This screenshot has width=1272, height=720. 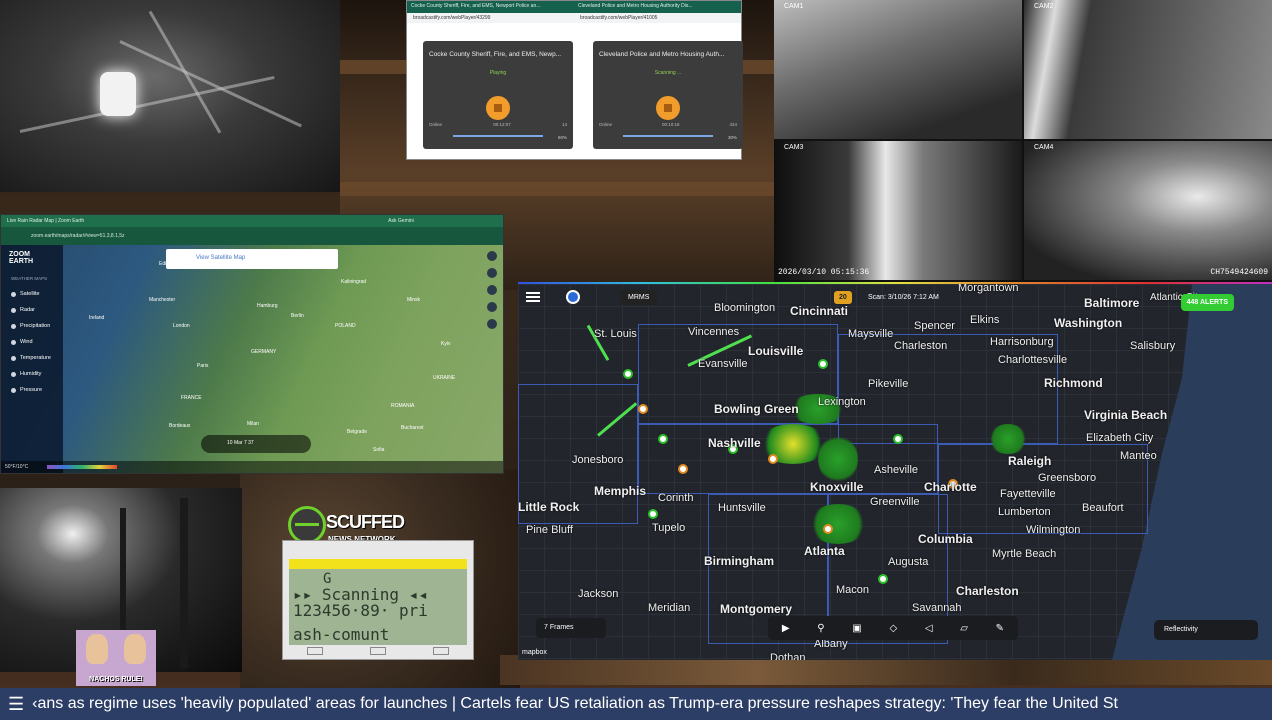 I want to click on url-bar-1: broadcastify.com/webPlayer/43299, so click(x=490, y=18).